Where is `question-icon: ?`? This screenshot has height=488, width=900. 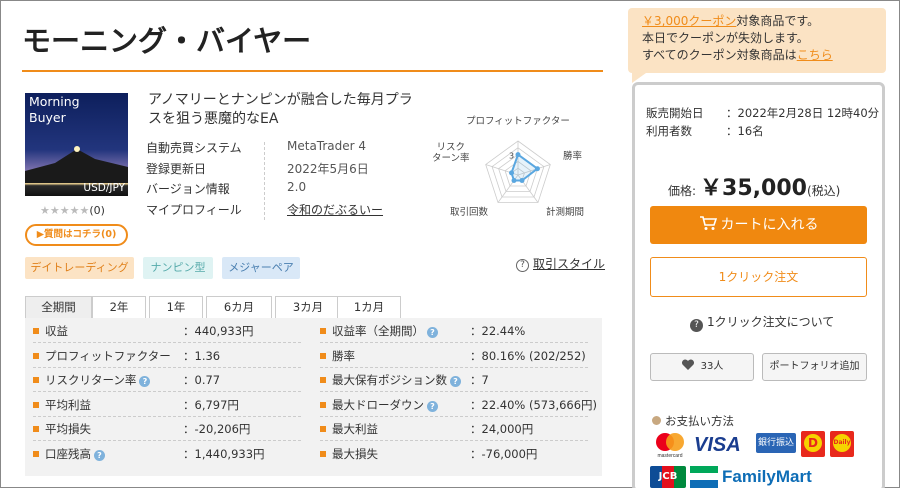
question-icon: ? is located at coordinates (696, 325).